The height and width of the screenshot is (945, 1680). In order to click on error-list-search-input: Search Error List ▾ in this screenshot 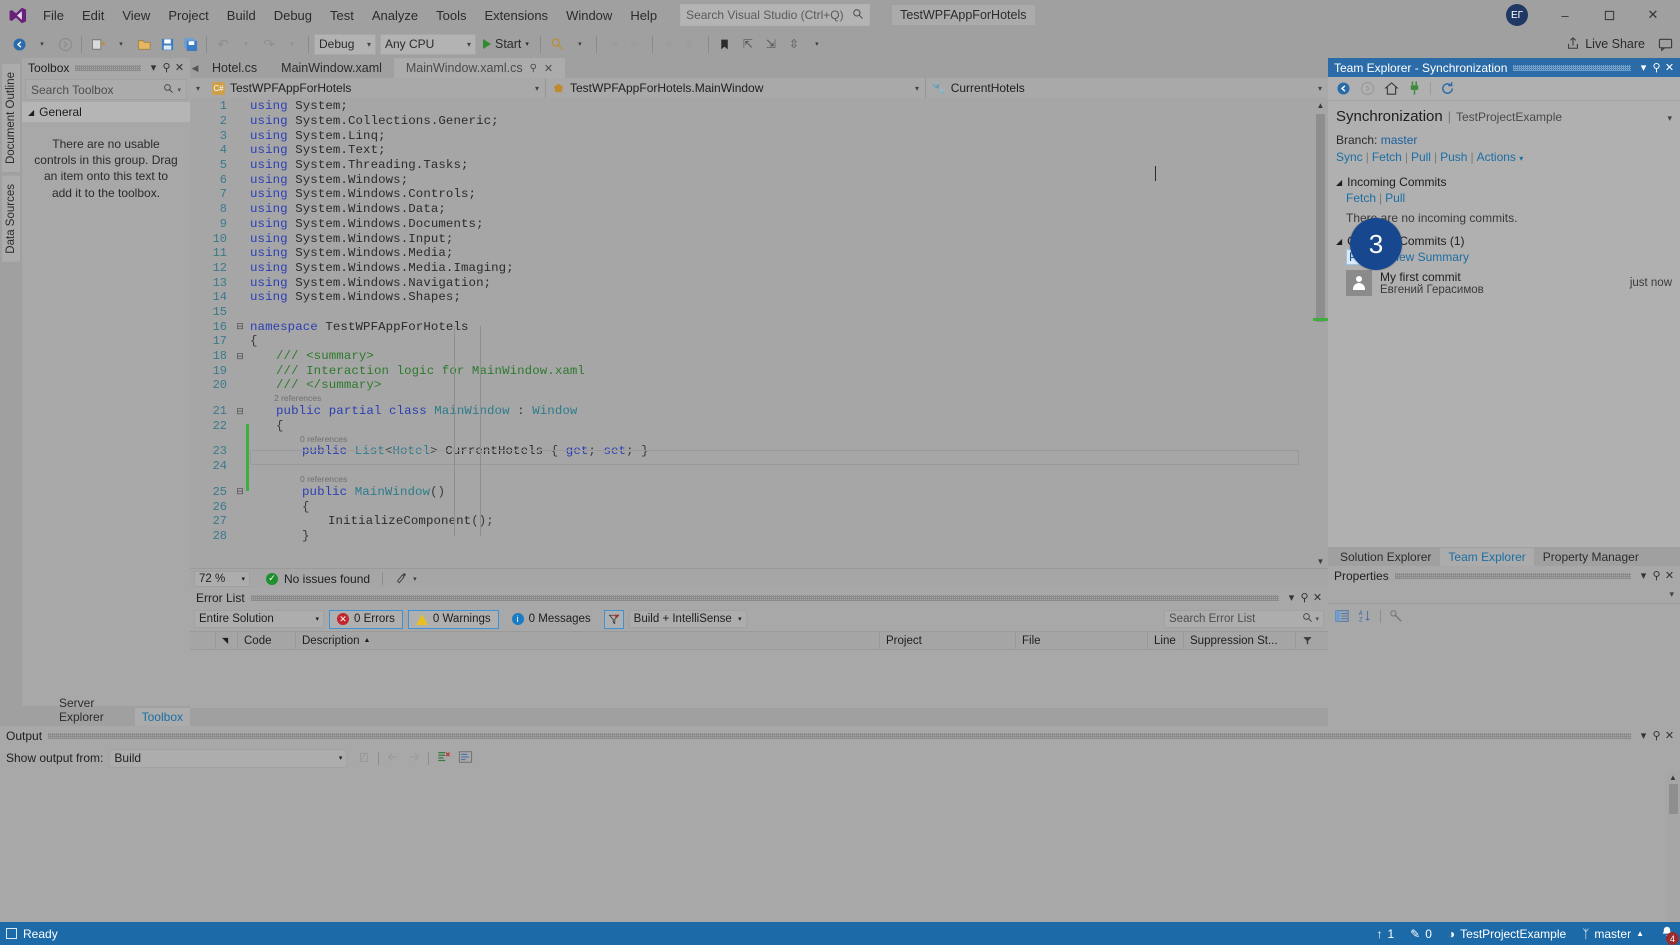, I will do `click(1244, 619)`.